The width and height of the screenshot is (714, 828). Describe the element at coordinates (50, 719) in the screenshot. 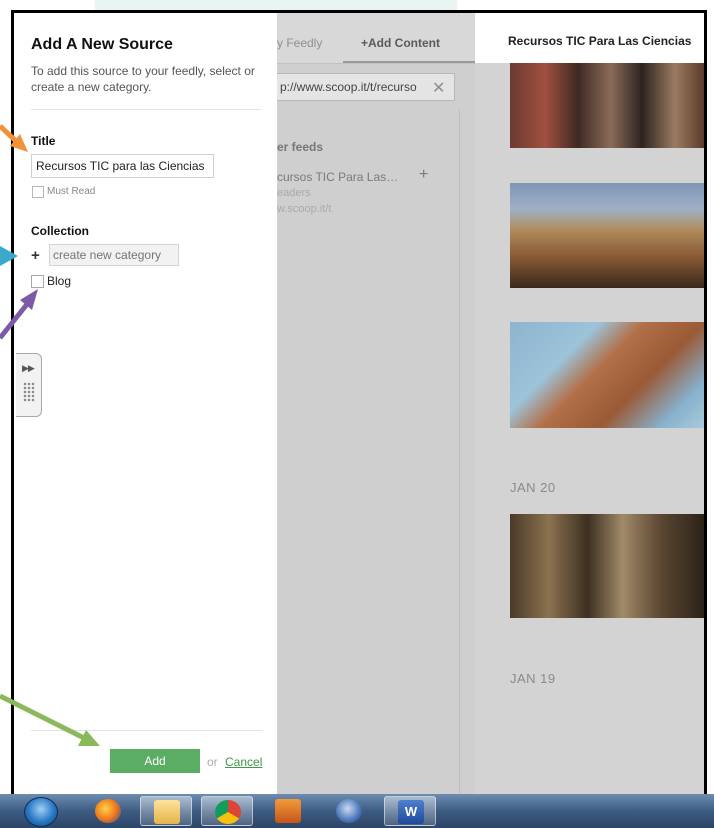

I see `green-arrow-icon` at that location.